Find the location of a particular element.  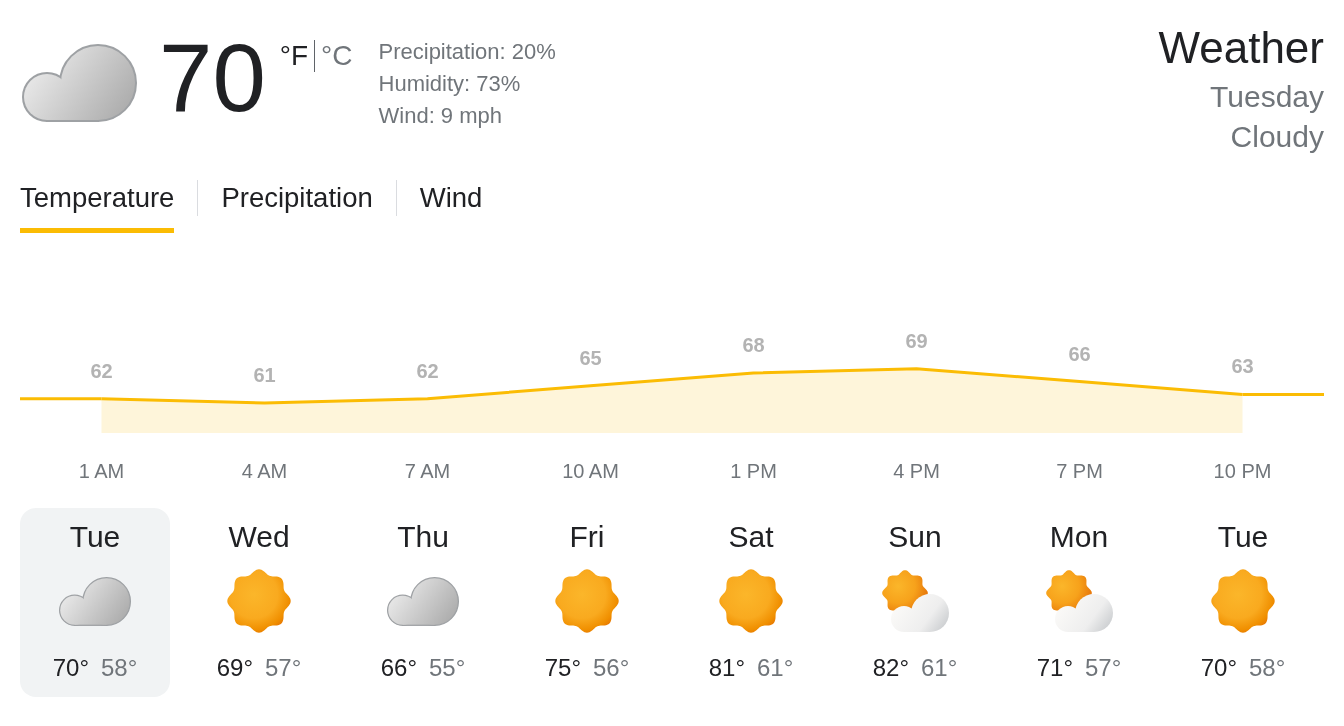

high-temp: 66° is located at coordinates (398, 668).